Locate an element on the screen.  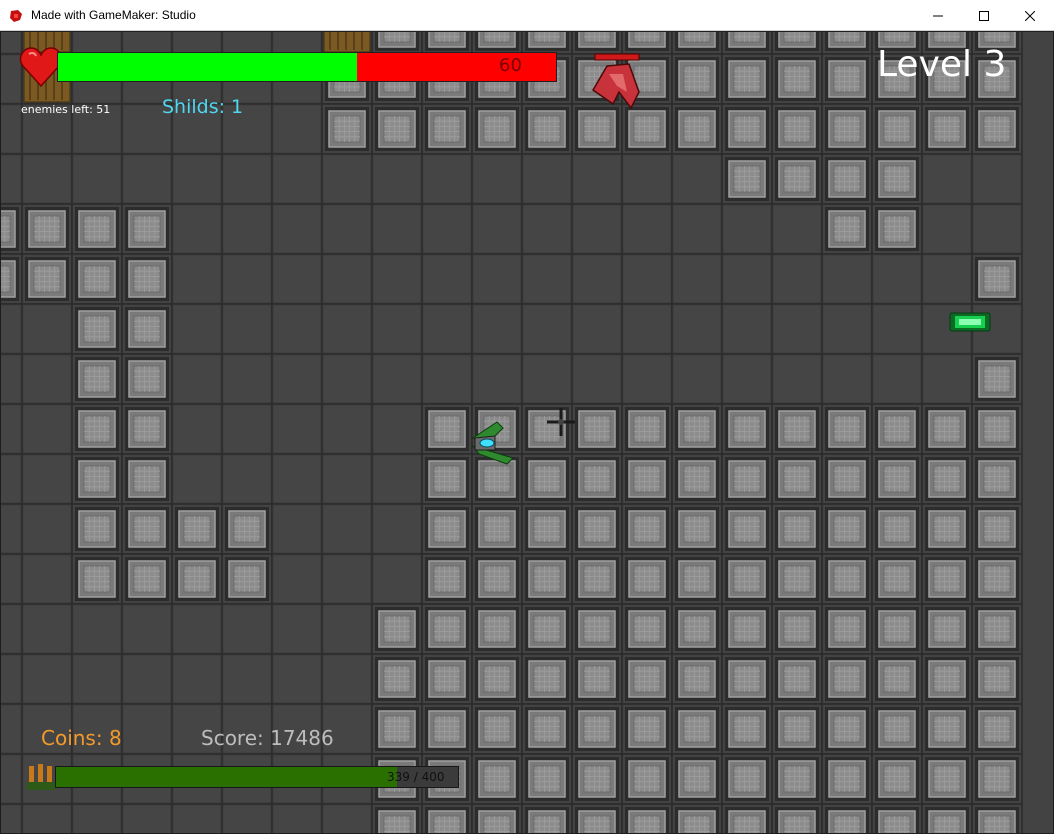
minimize-button is located at coordinates (938, 15).